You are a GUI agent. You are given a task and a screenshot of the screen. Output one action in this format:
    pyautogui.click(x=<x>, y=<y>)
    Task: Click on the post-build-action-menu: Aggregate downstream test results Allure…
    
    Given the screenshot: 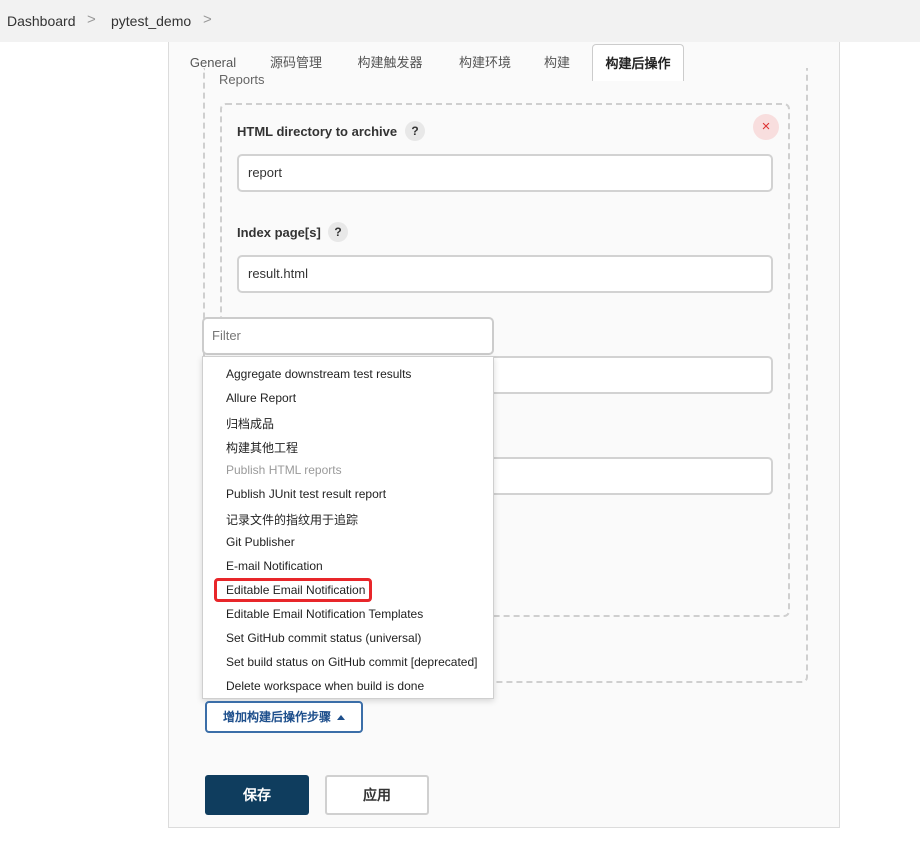 What is the action you would take?
    pyautogui.click(x=348, y=527)
    